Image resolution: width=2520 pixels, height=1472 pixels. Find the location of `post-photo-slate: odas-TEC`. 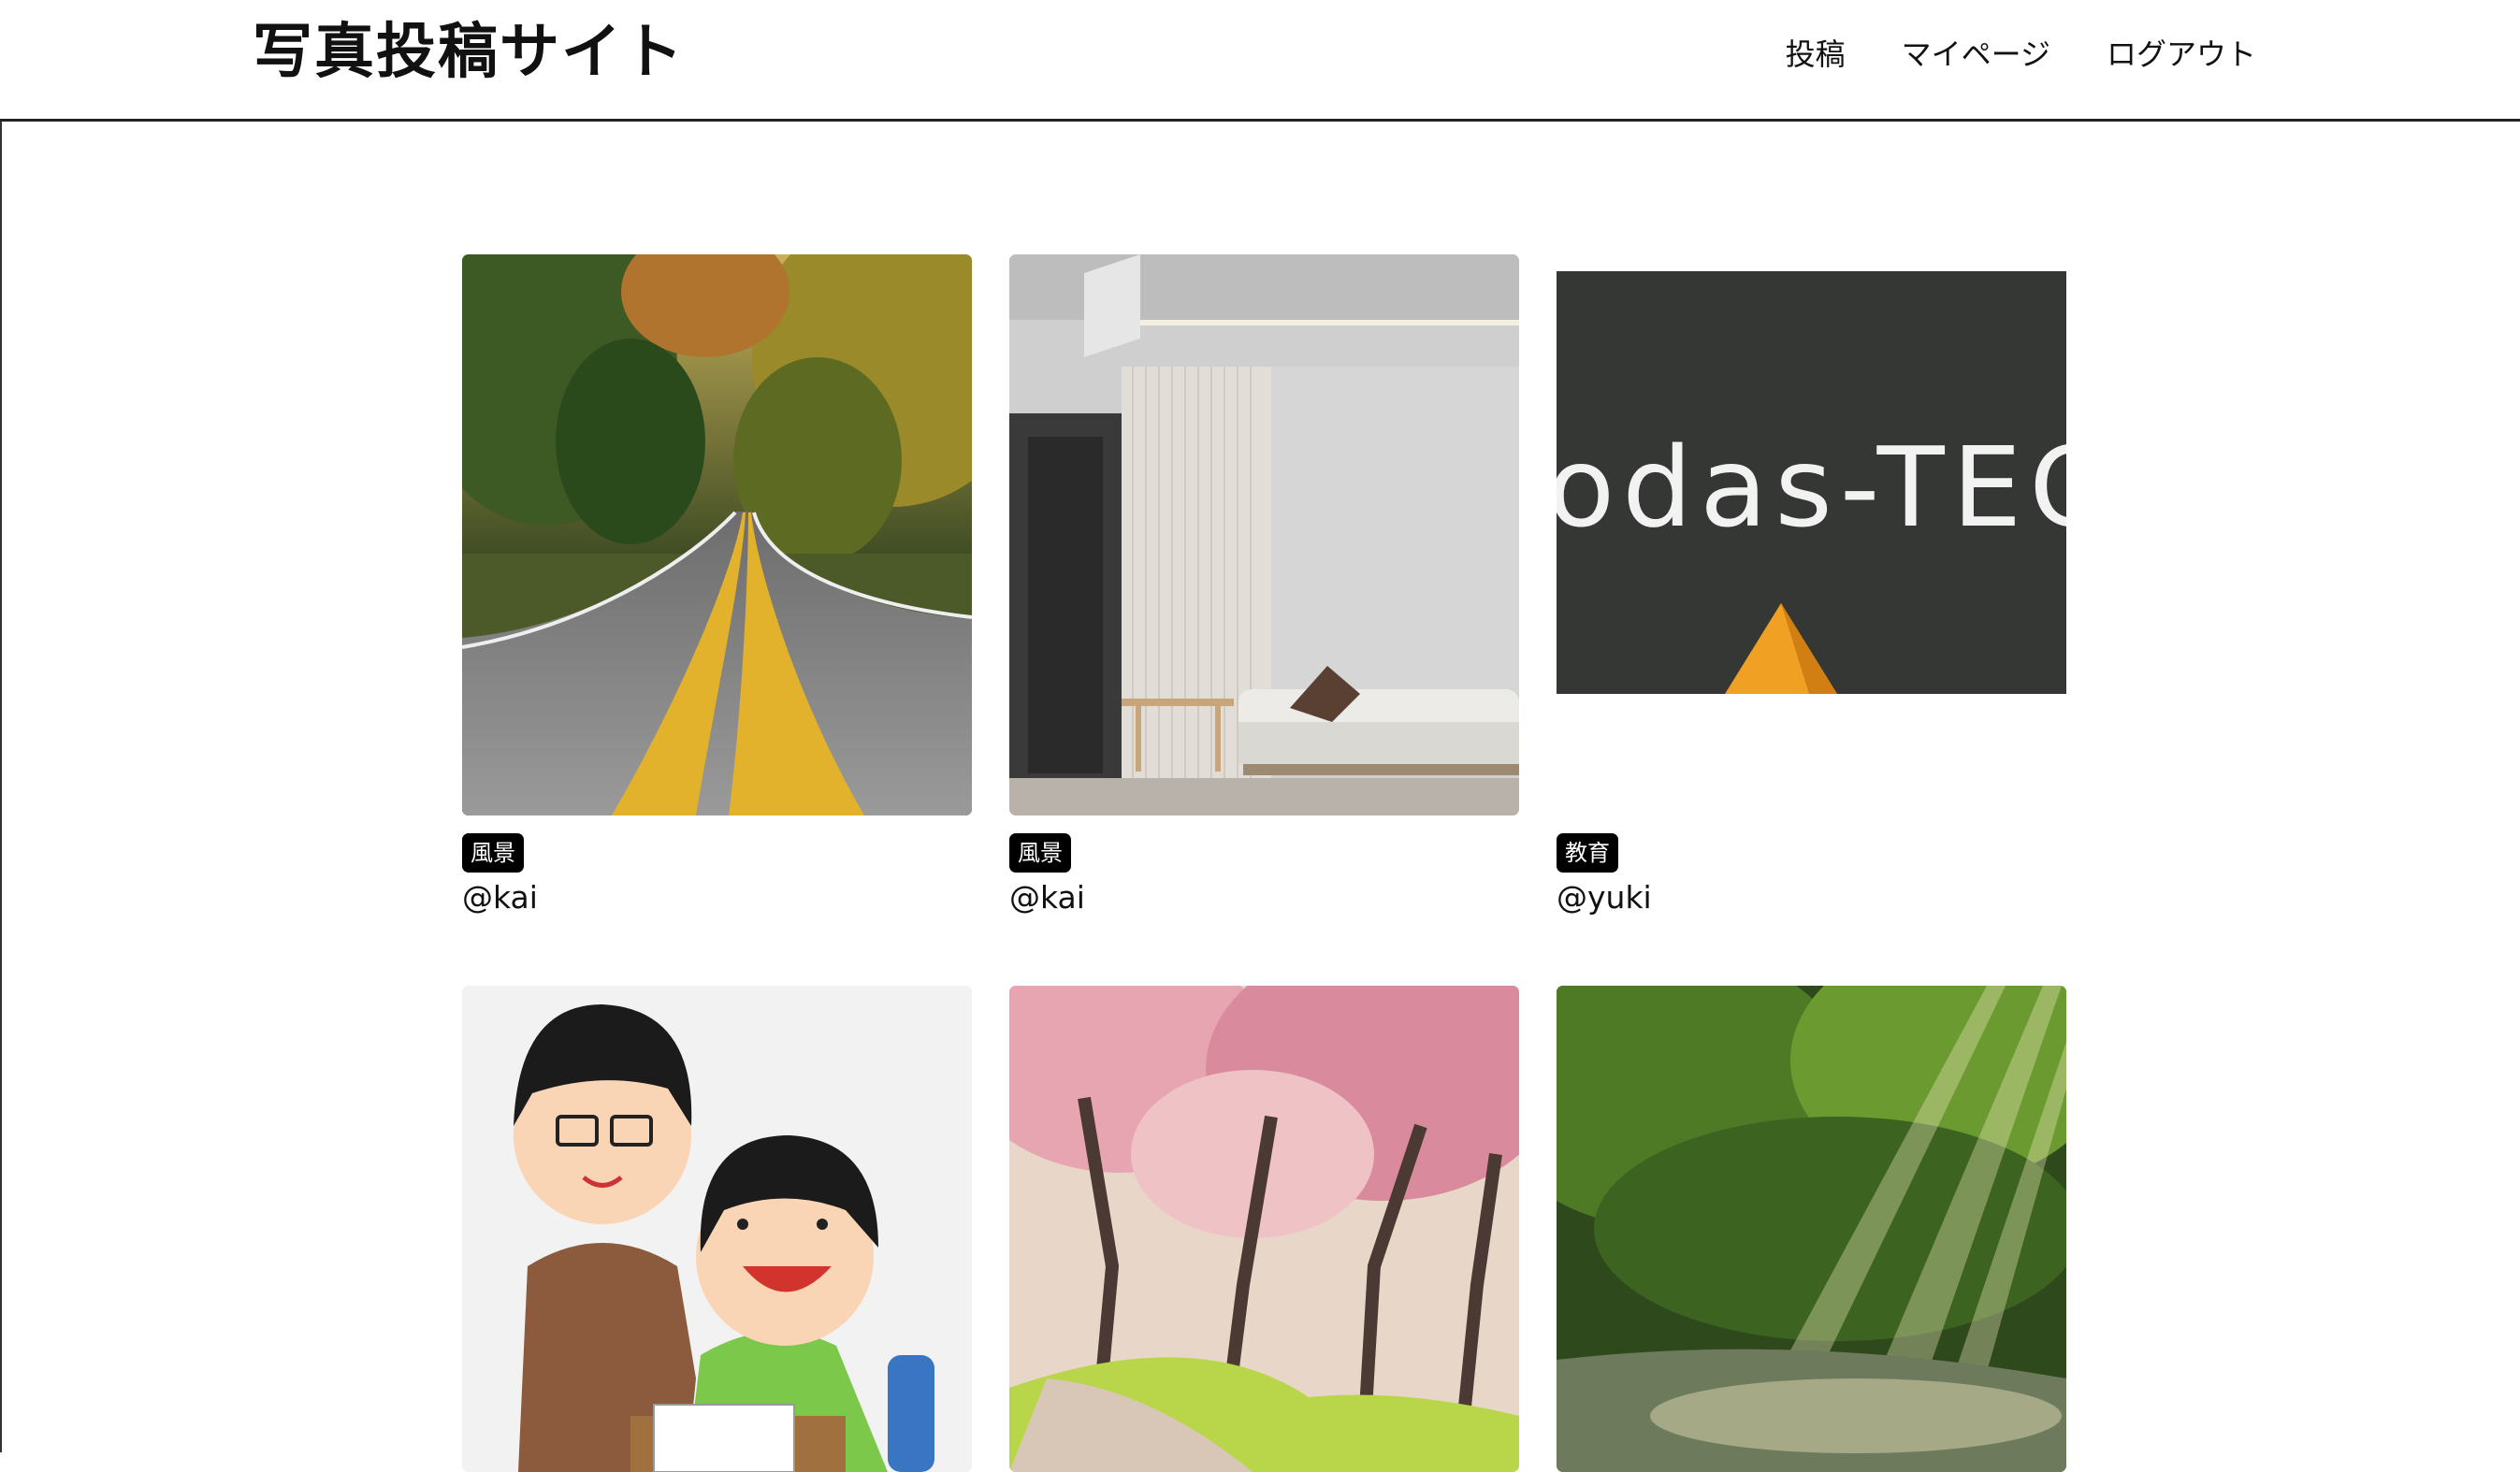

post-photo-slate: odas-TEC is located at coordinates (1811, 483).